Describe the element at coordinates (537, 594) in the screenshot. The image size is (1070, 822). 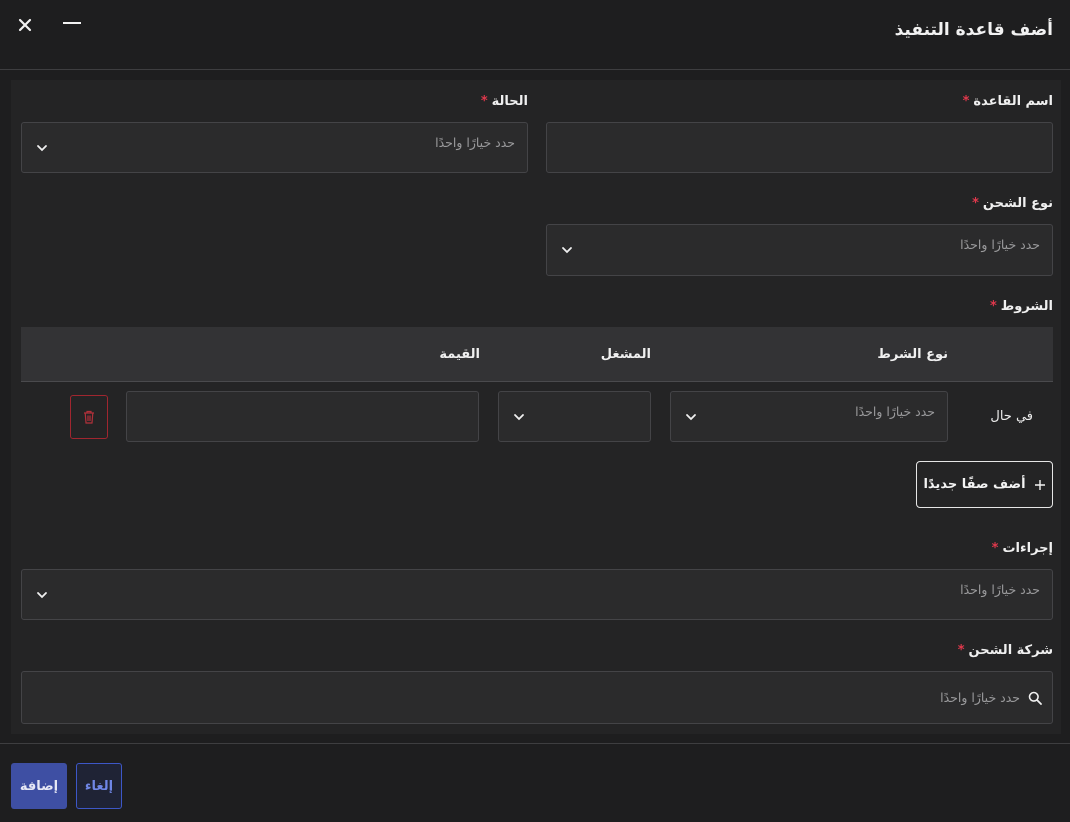
I see `actions-select: حدد خيارًا واحدًا` at that location.